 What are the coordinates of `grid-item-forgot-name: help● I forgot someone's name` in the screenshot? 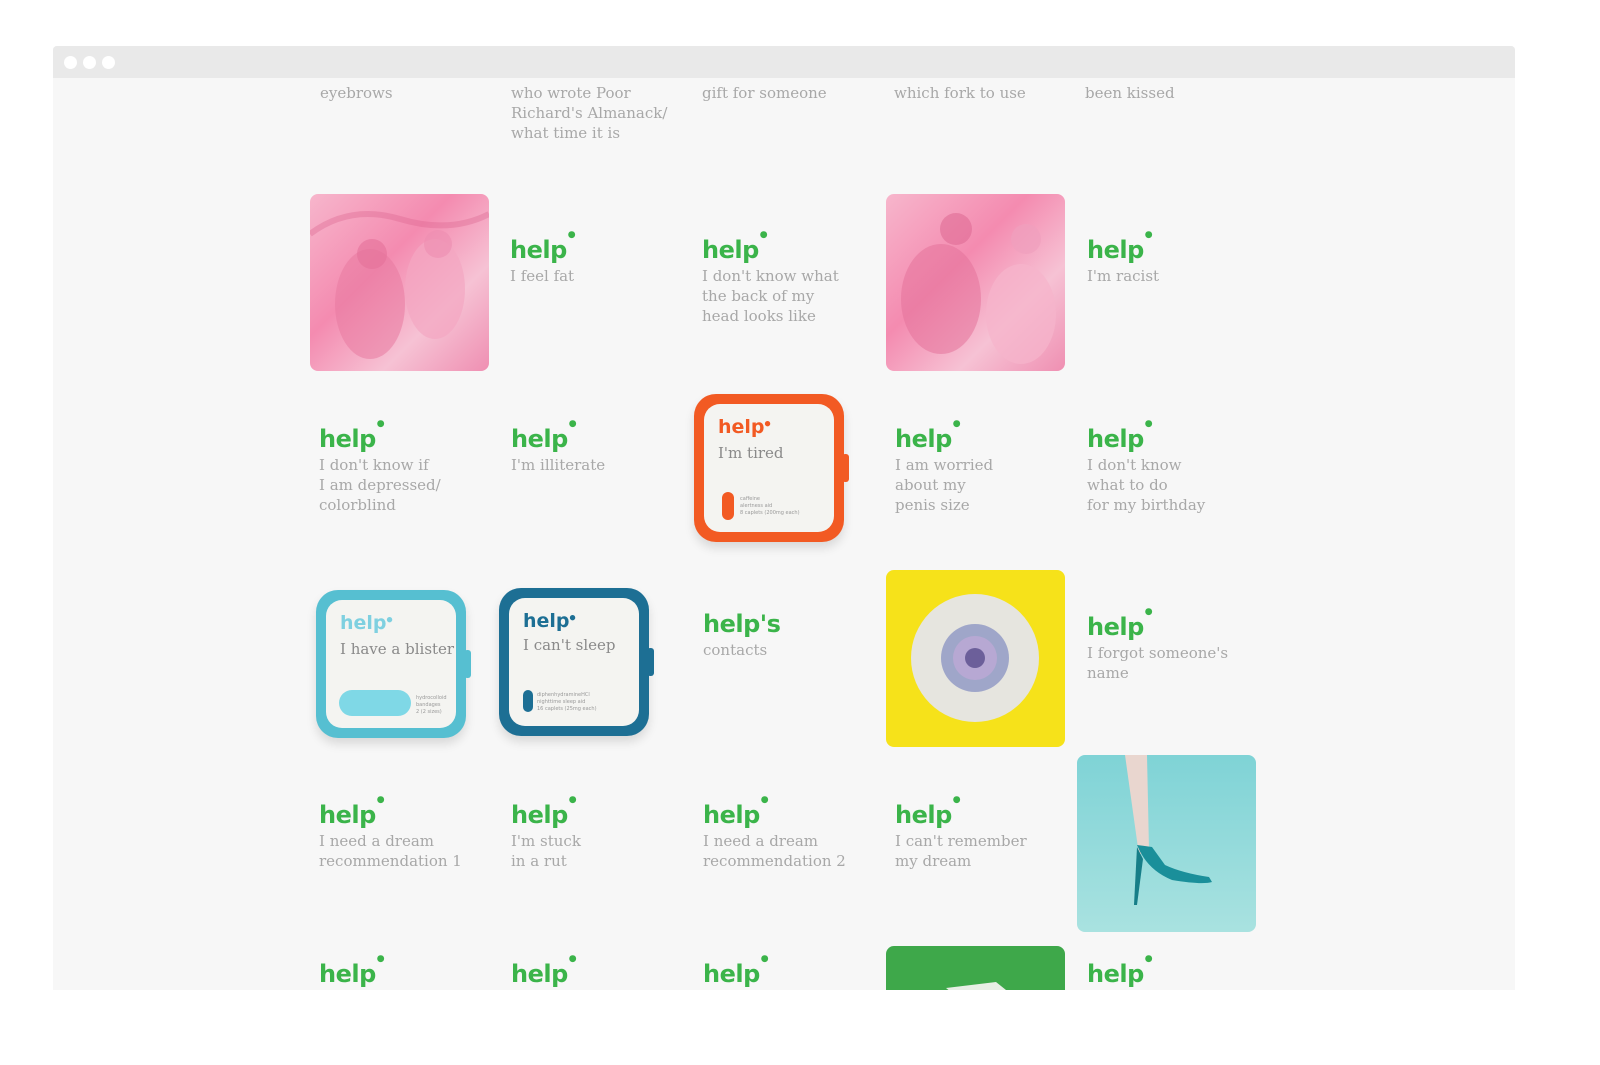 It's located at (1158, 645).